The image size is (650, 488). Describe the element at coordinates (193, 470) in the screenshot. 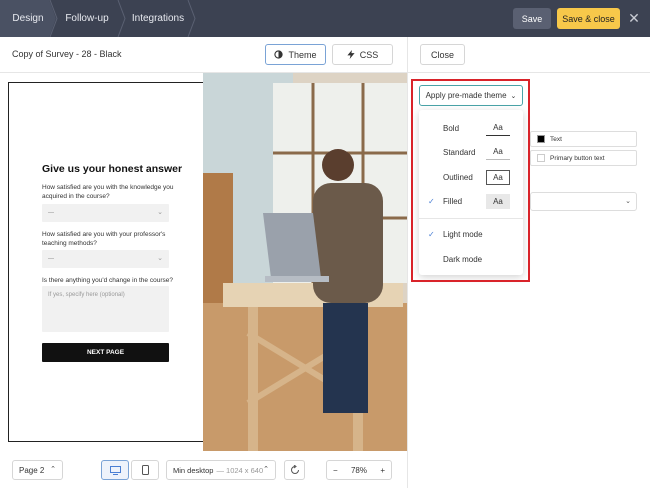

I see `viewport-size-label: Min desktop` at that location.